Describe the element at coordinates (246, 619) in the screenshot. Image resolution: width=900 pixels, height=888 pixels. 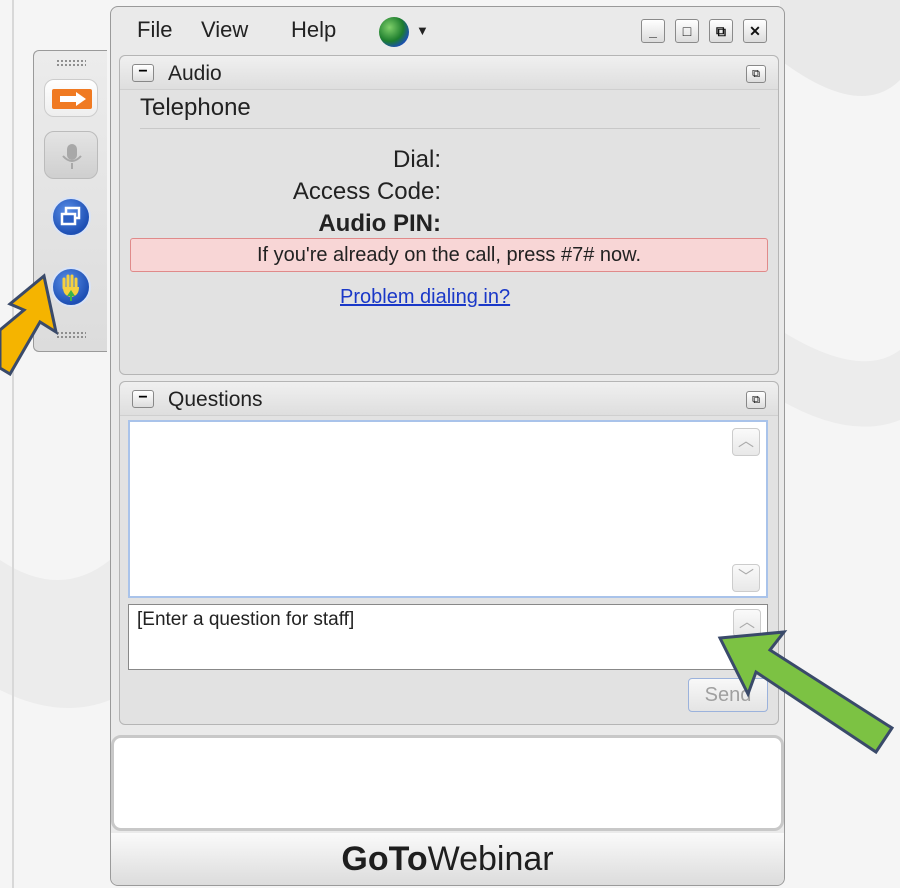
I see `question-input-placeholder: [Enter a question for staff]` at that location.